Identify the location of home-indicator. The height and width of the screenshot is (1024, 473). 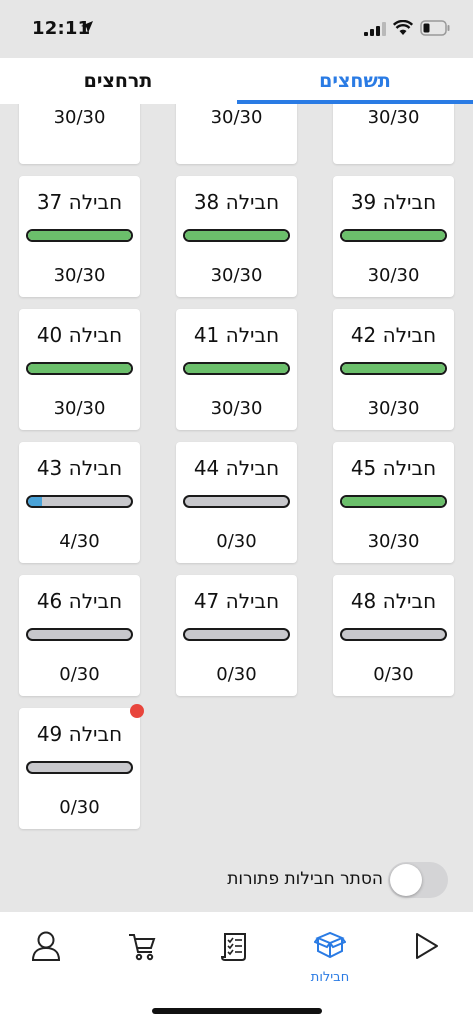
(237, 1011).